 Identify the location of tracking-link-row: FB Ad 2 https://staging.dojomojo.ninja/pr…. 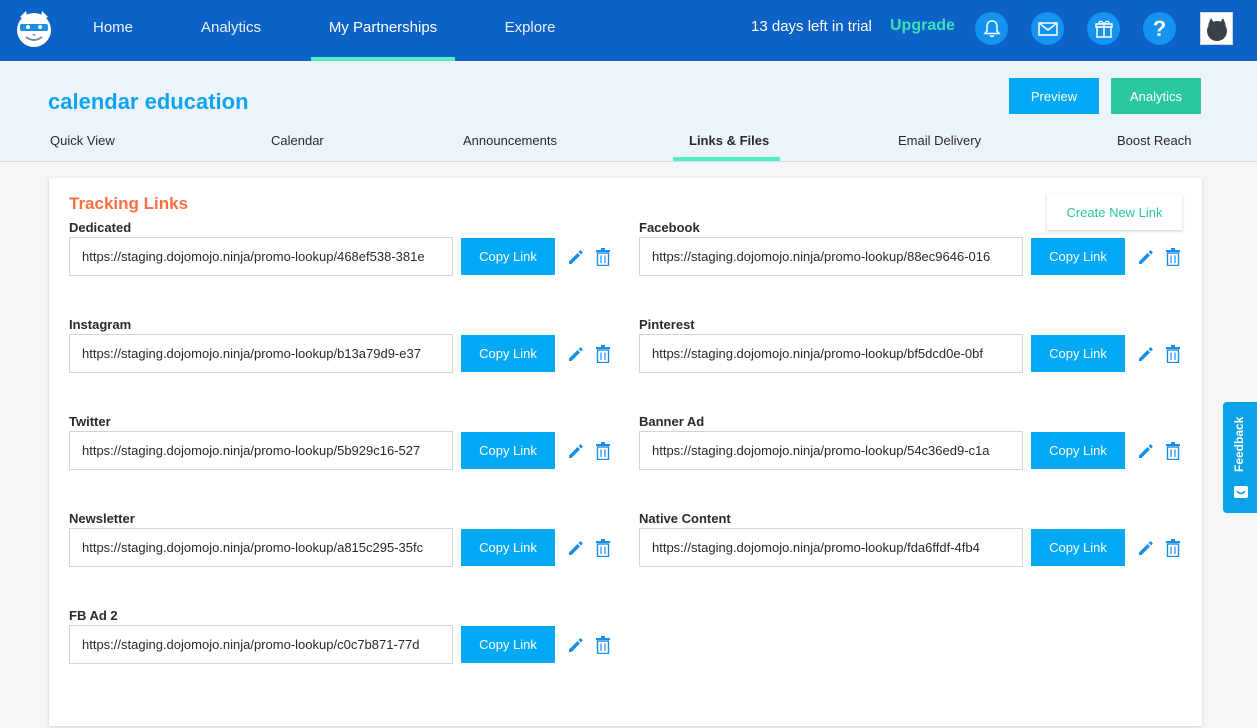
(349, 653).